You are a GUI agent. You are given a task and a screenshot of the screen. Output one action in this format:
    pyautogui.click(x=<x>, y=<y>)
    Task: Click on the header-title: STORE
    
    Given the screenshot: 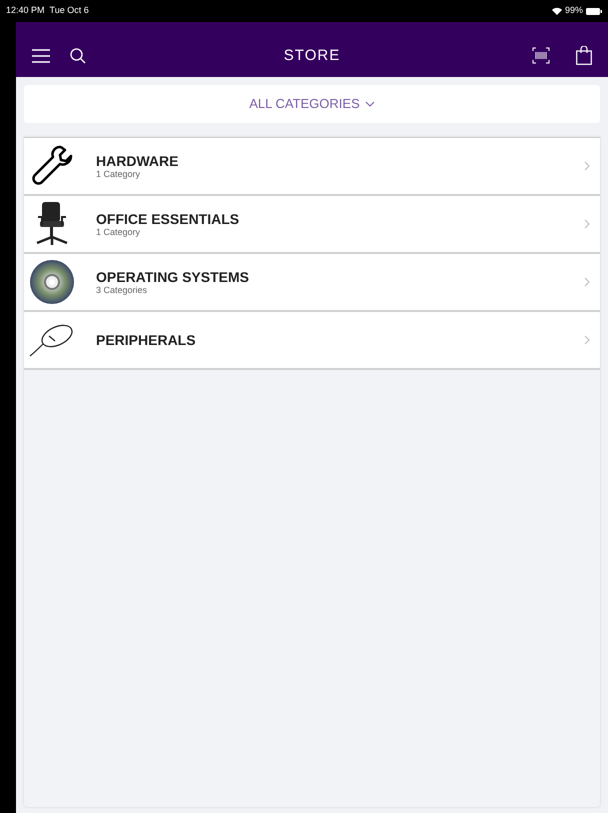 What is the action you would take?
    pyautogui.click(x=312, y=56)
    